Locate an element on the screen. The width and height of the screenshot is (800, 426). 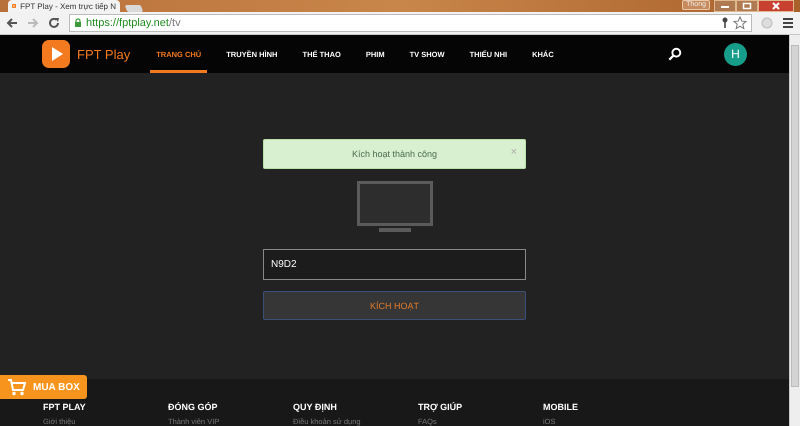
brand-name: FPT Play is located at coordinates (103, 54).